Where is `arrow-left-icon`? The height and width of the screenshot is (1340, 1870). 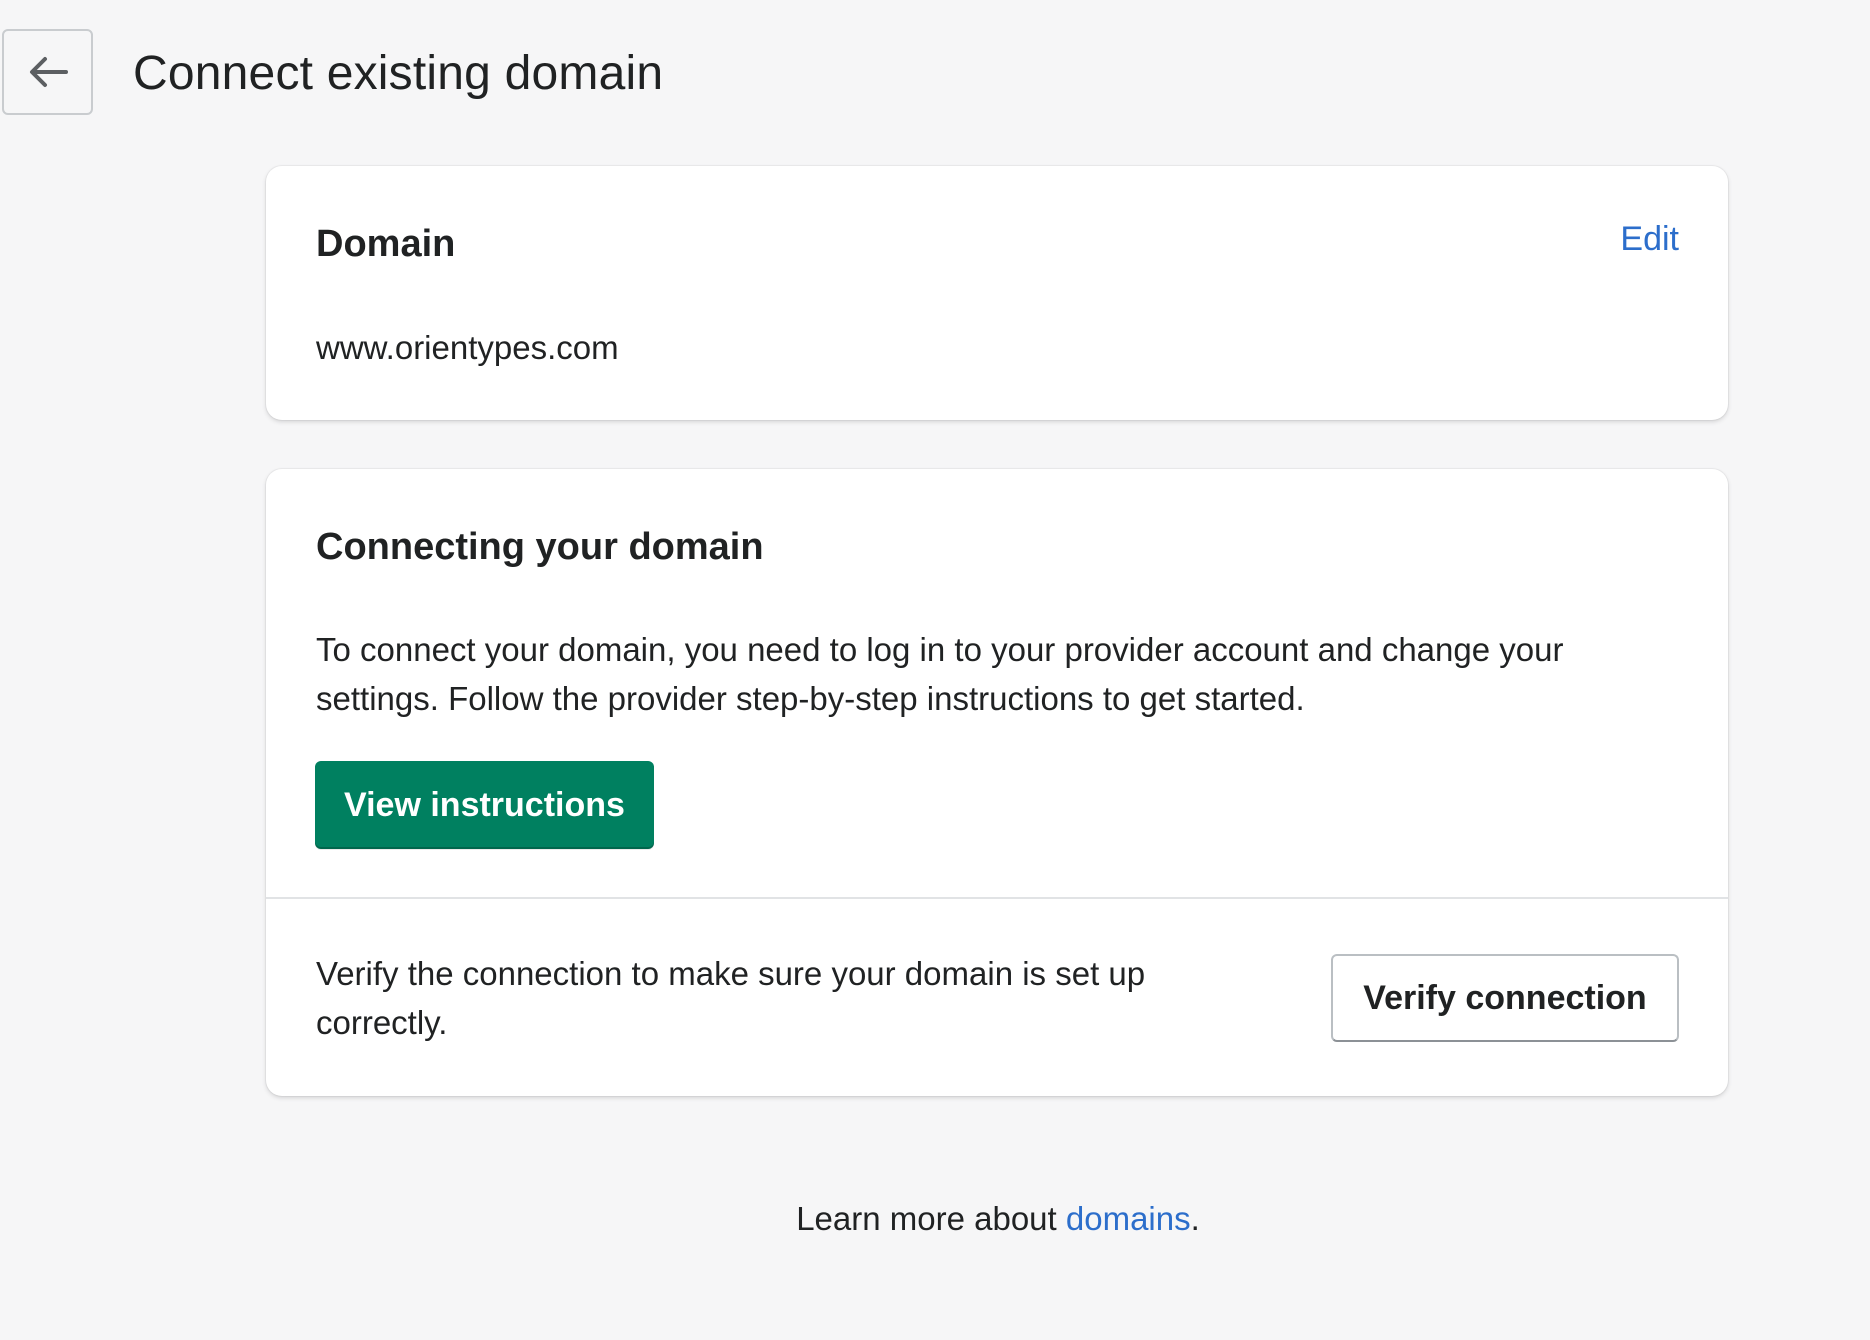 arrow-left-icon is located at coordinates (48, 72).